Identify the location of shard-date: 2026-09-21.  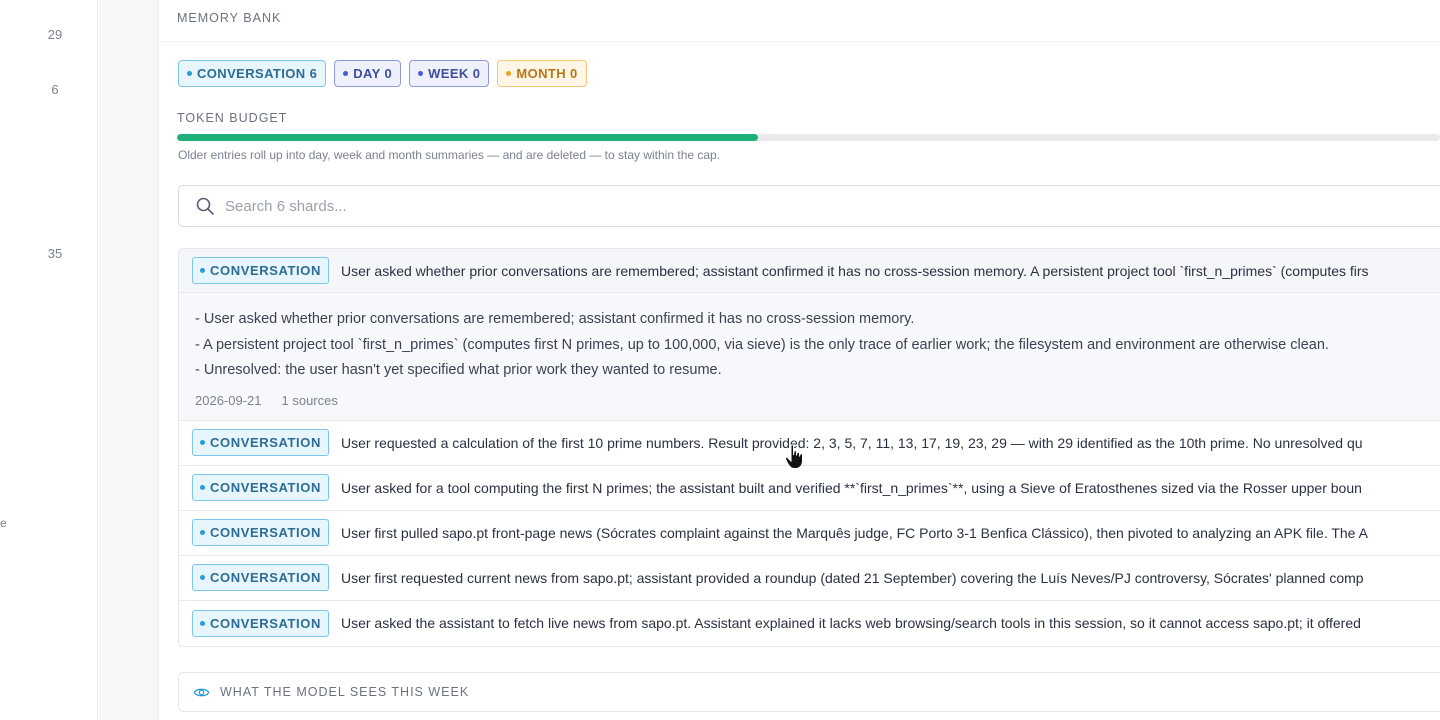
(228, 400).